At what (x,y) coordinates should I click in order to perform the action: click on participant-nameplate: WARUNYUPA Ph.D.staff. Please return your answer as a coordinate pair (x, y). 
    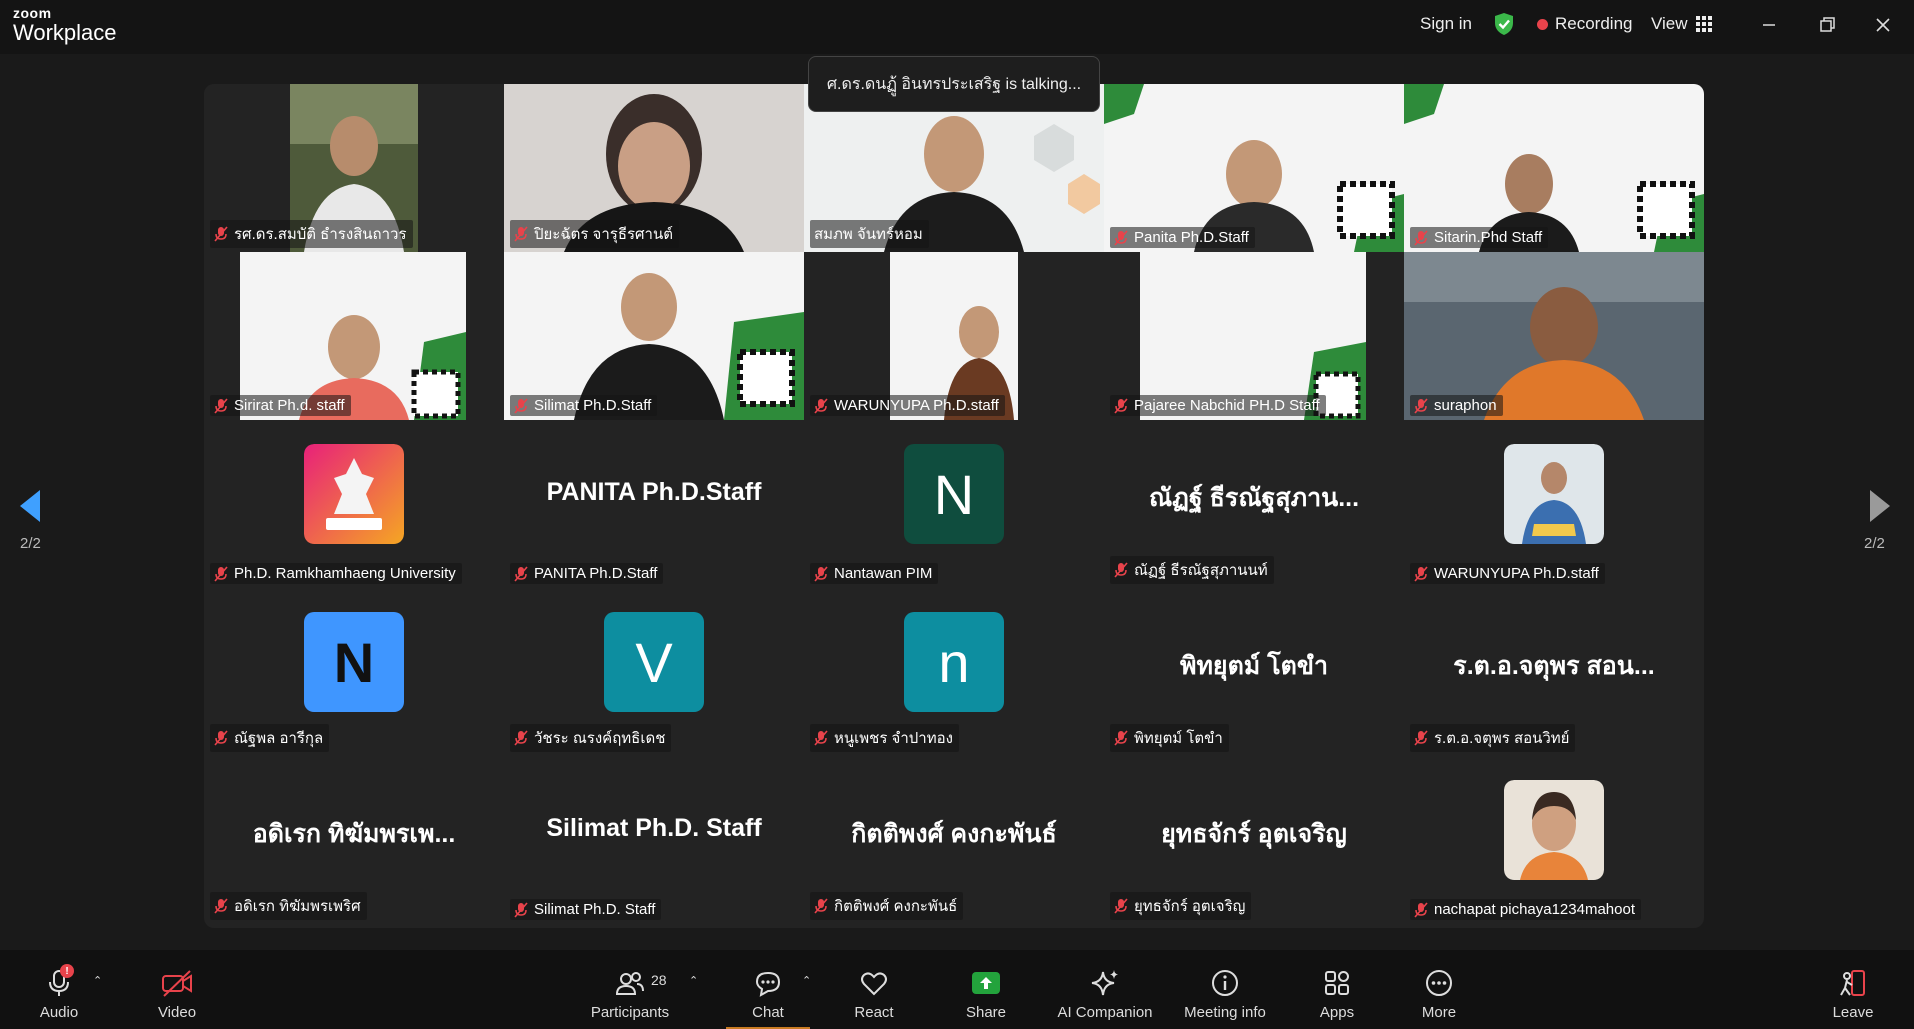
    Looking at the image, I should click on (1507, 573).